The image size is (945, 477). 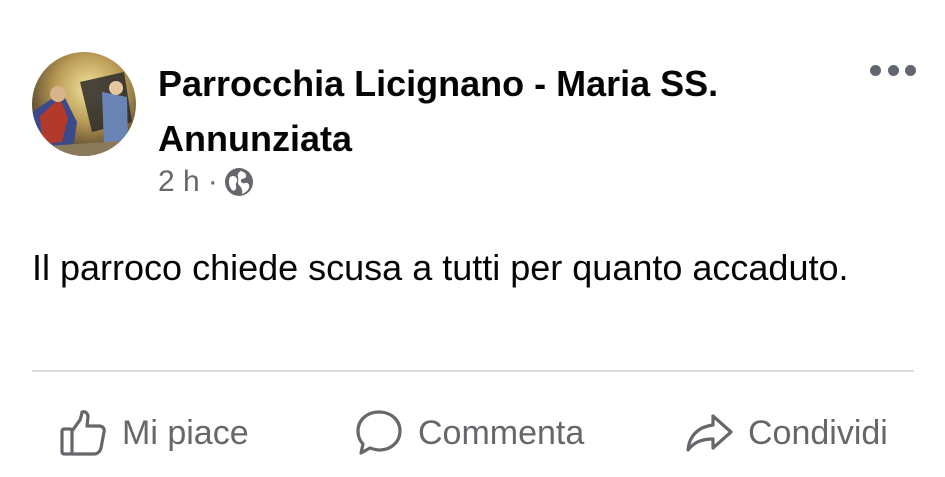 What do you see at coordinates (83, 433) in the screenshot?
I see `thumbs-up-icon` at bounding box center [83, 433].